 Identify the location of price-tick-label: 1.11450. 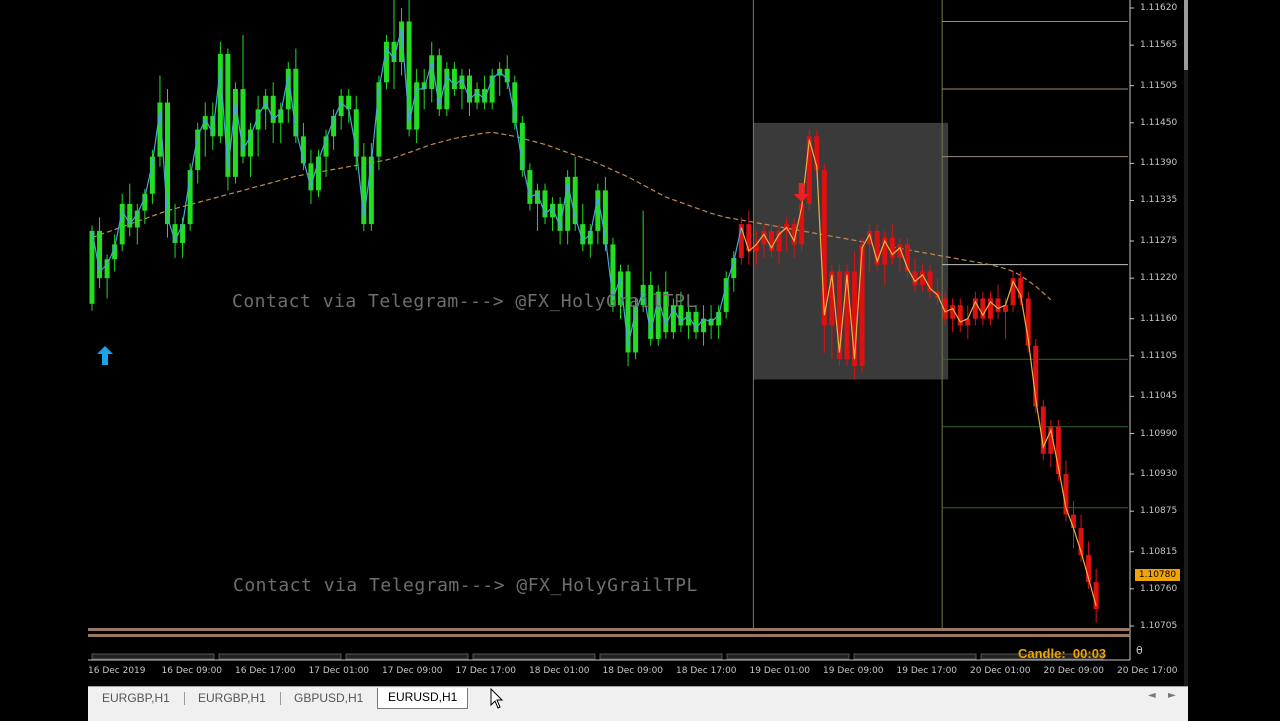
(1159, 122).